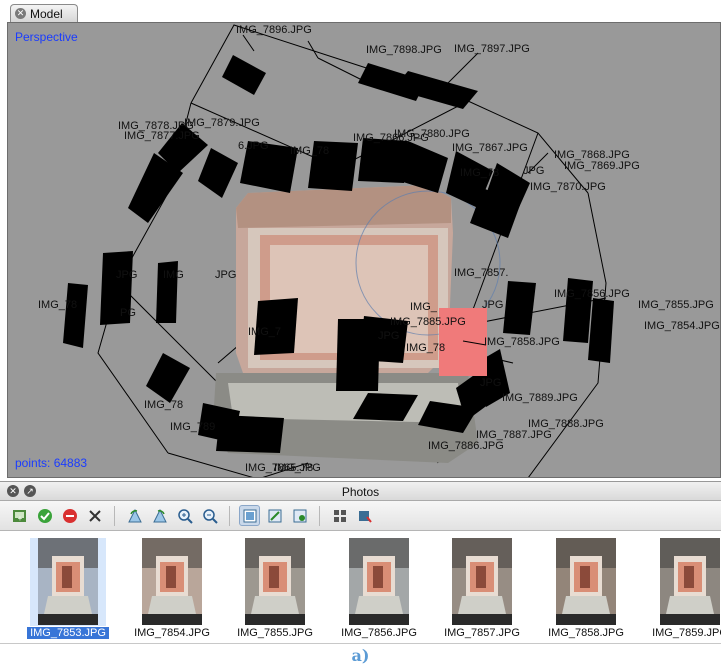  I want to click on camera-label: IMG_7879.JPG, so click(222, 123).